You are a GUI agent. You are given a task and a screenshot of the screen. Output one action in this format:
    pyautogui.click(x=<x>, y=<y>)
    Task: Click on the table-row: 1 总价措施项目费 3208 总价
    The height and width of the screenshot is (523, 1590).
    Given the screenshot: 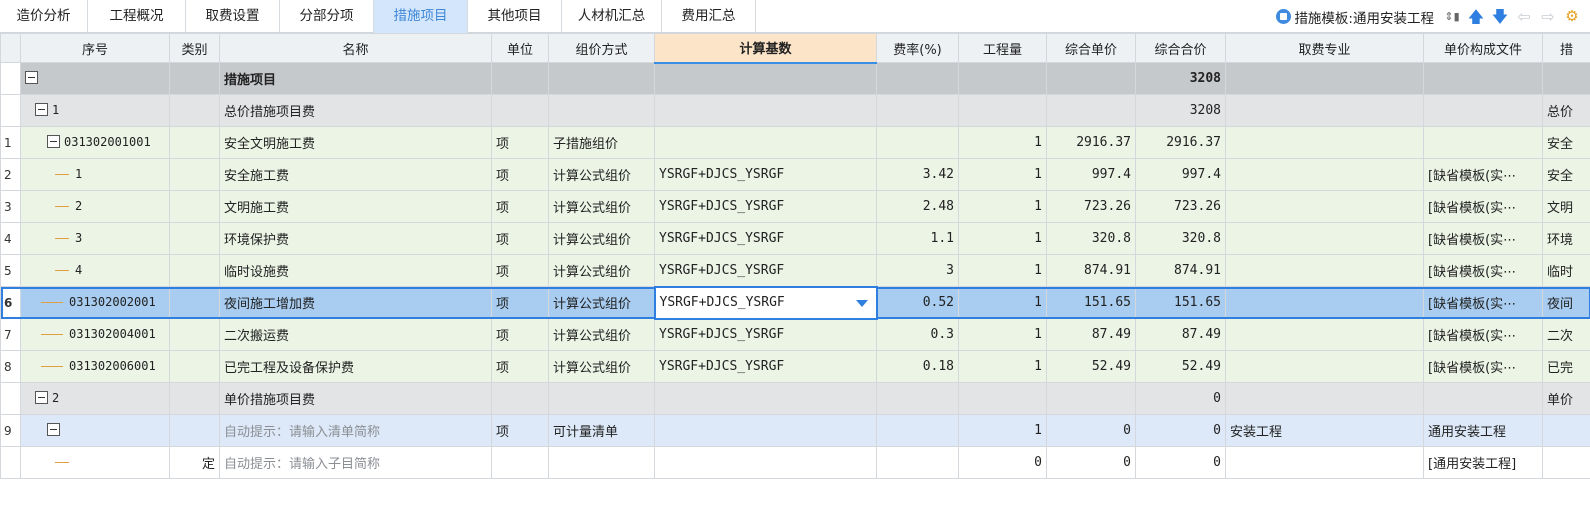 What is the action you would take?
    pyautogui.click(x=795, y=110)
    